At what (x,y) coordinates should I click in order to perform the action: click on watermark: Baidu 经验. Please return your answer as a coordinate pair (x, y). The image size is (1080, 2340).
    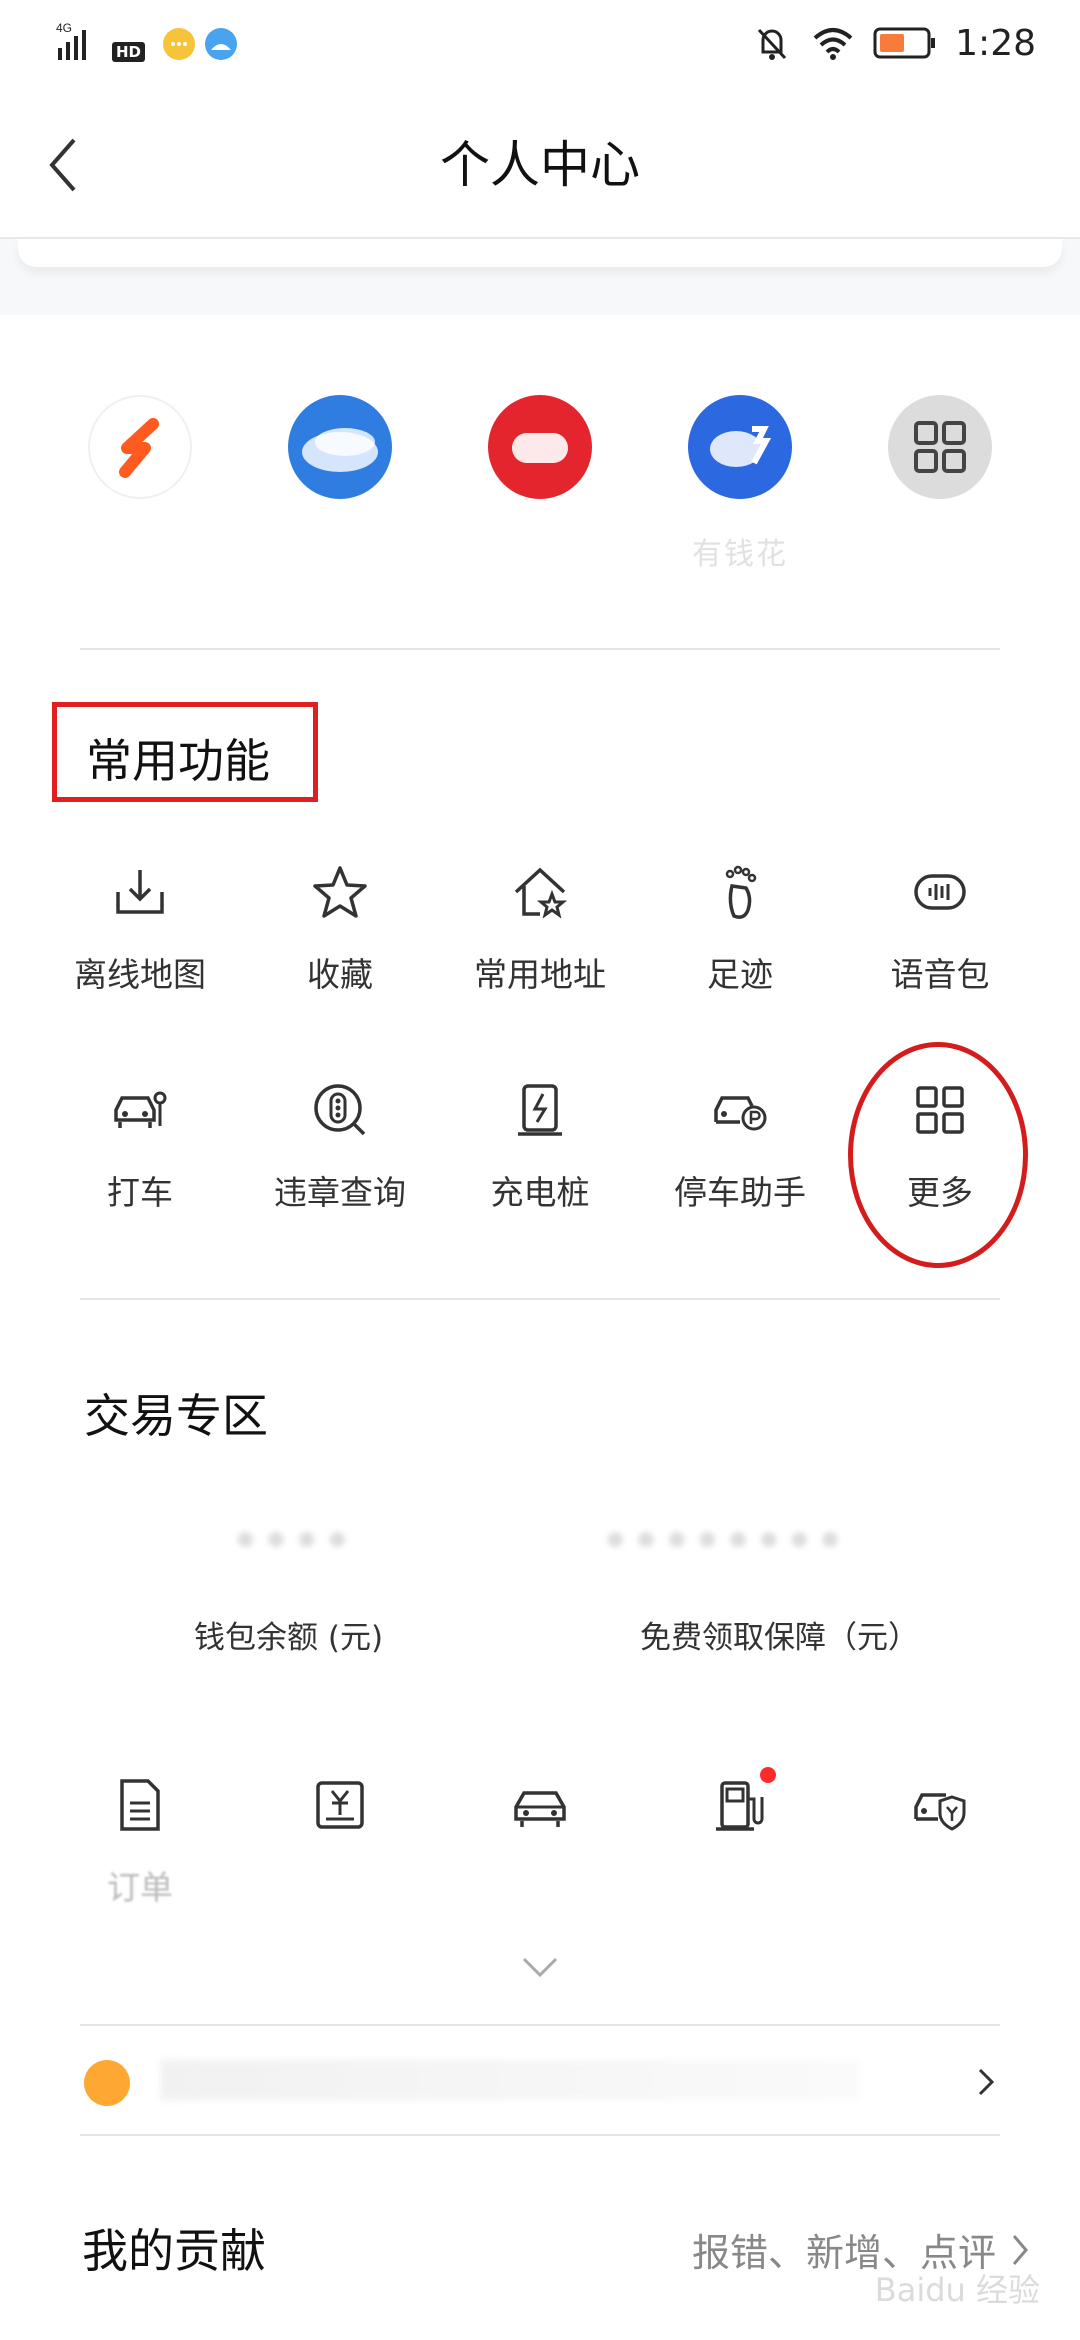
    Looking at the image, I should click on (957, 2290).